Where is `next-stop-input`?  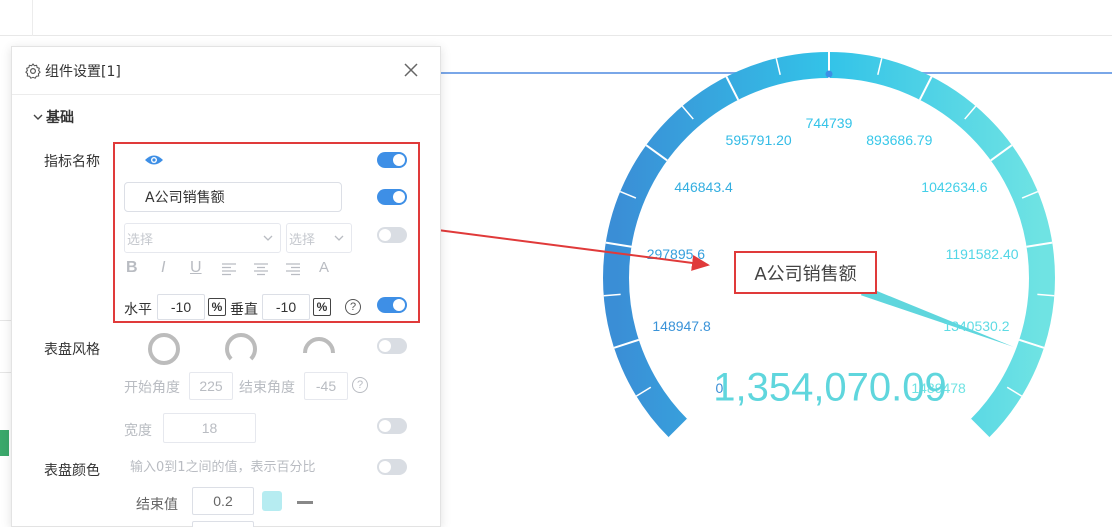
next-stop-input is located at coordinates (223, 524).